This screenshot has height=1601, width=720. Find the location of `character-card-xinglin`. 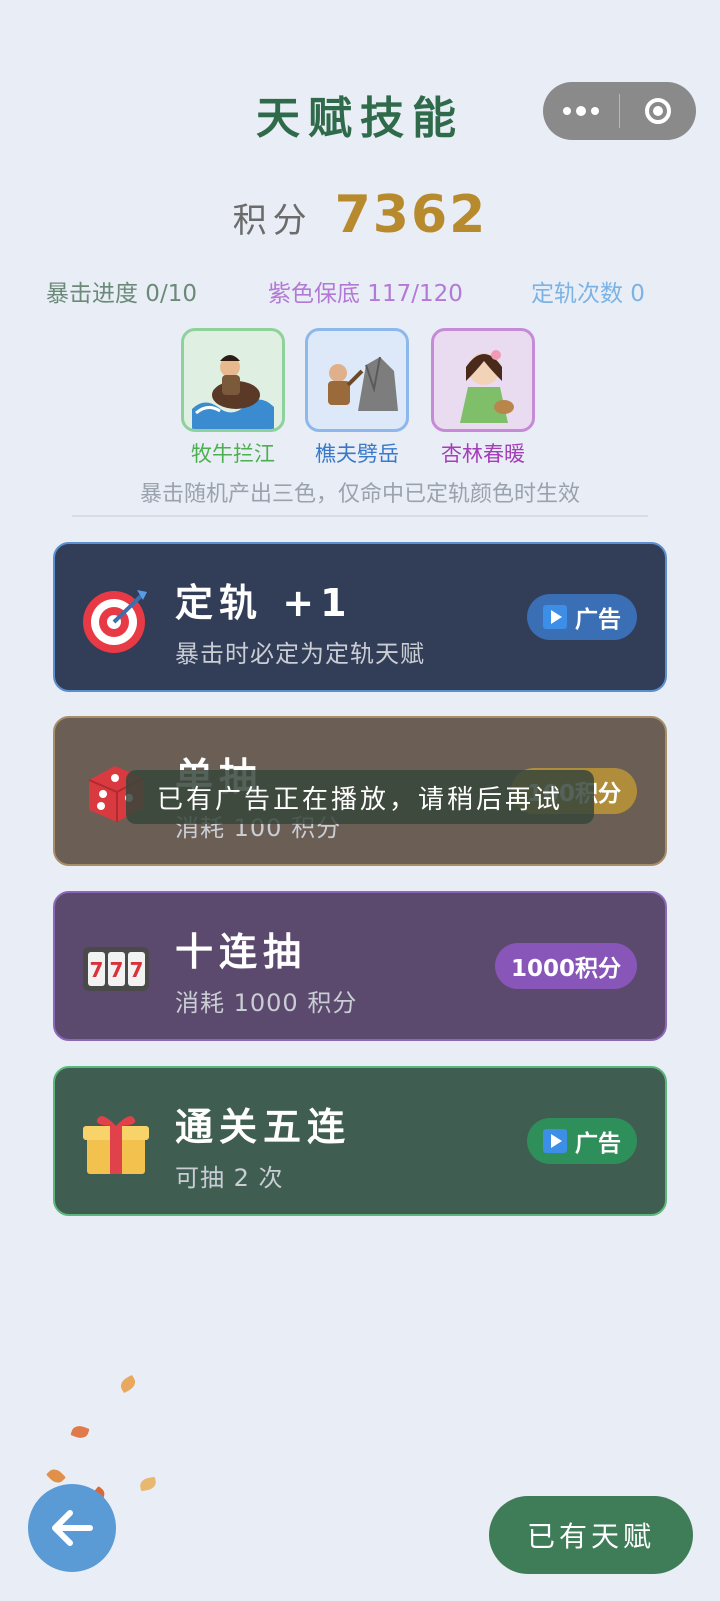

character-card-xinglin is located at coordinates (483, 380).